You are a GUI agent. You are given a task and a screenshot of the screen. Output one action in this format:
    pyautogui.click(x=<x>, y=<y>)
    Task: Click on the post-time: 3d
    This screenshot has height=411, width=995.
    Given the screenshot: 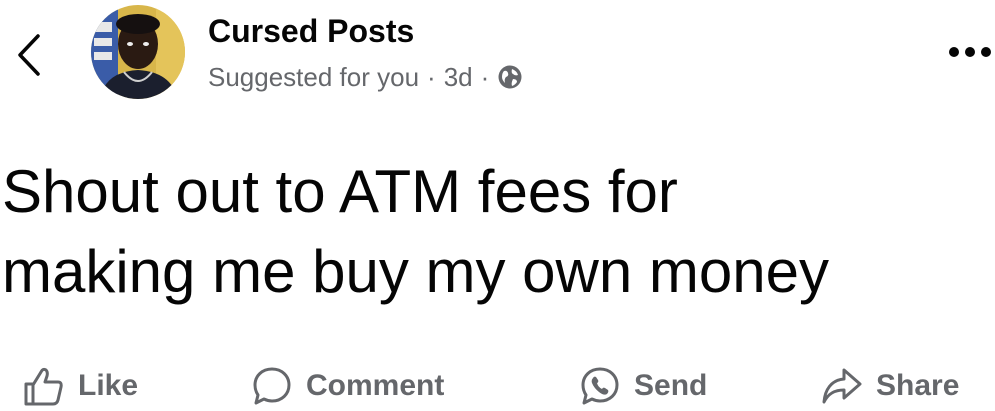 What is the action you would take?
    pyautogui.click(x=458, y=77)
    